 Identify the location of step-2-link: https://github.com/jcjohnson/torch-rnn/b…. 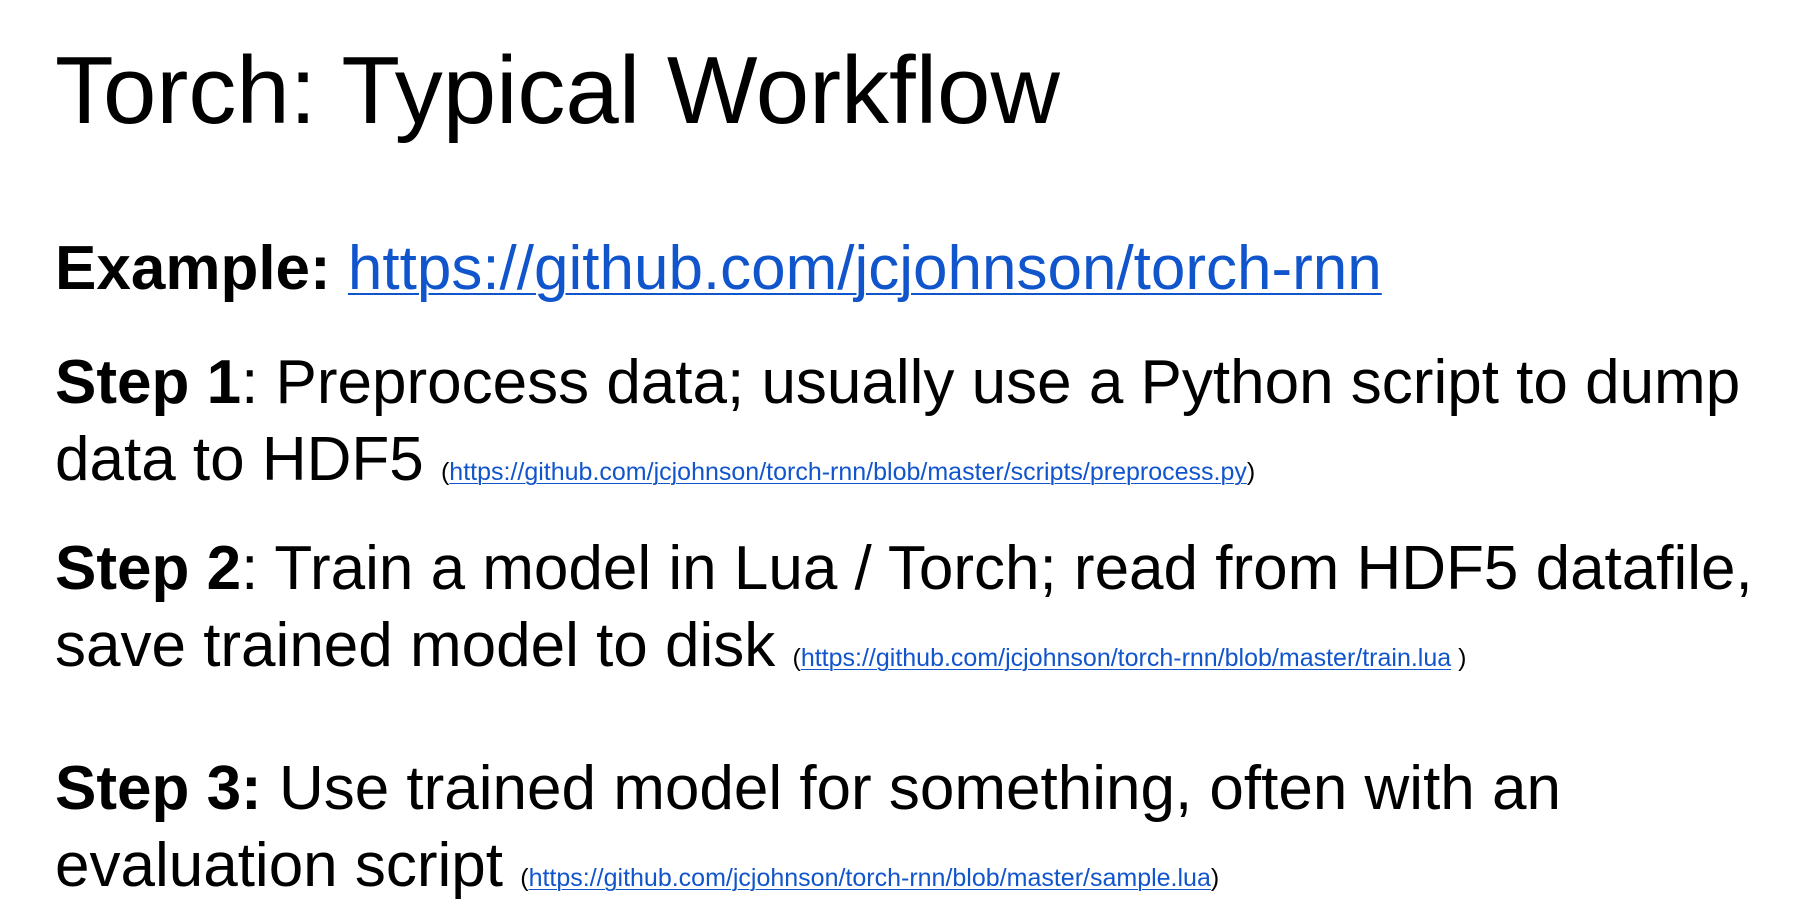
(1126, 658).